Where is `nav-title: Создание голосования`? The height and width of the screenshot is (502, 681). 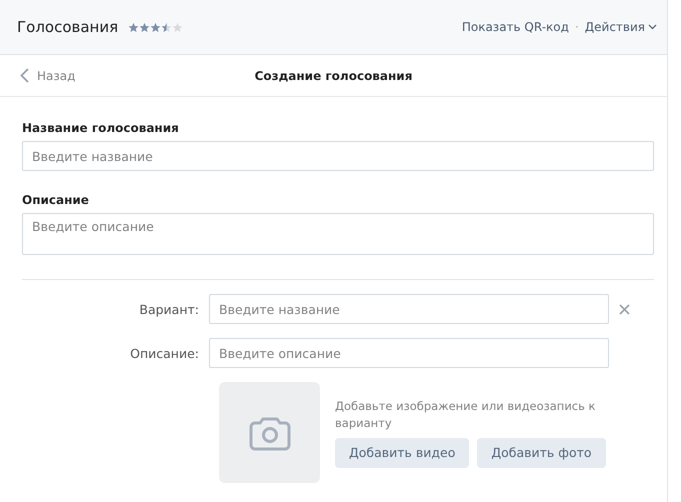
nav-title: Создание голосования is located at coordinates (333, 75).